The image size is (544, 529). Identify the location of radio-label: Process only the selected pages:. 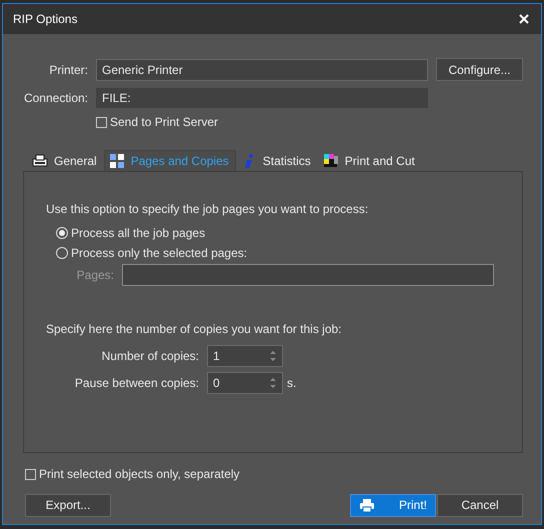
(159, 253).